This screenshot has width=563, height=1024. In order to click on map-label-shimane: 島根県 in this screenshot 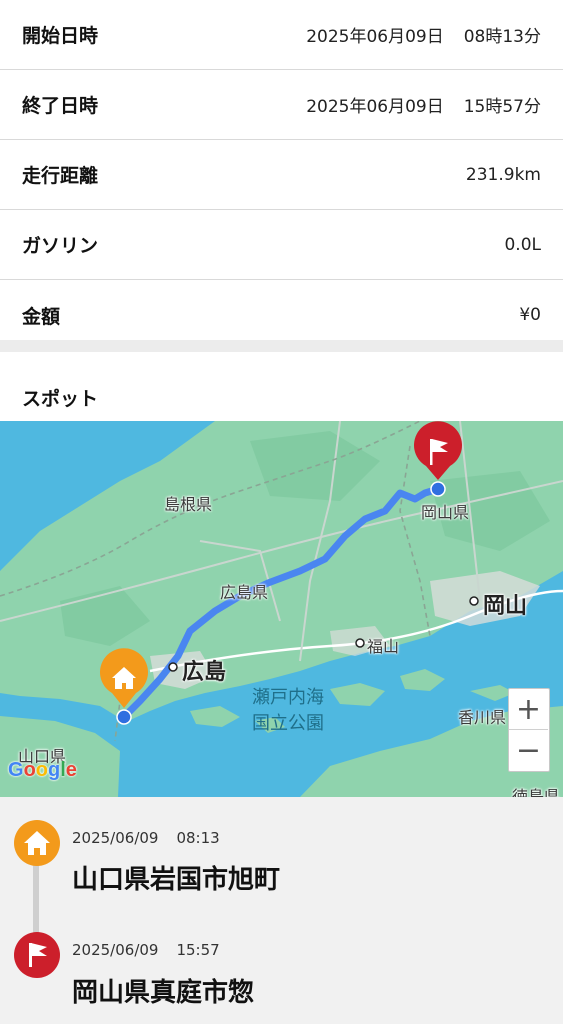, I will do `click(188, 504)`.